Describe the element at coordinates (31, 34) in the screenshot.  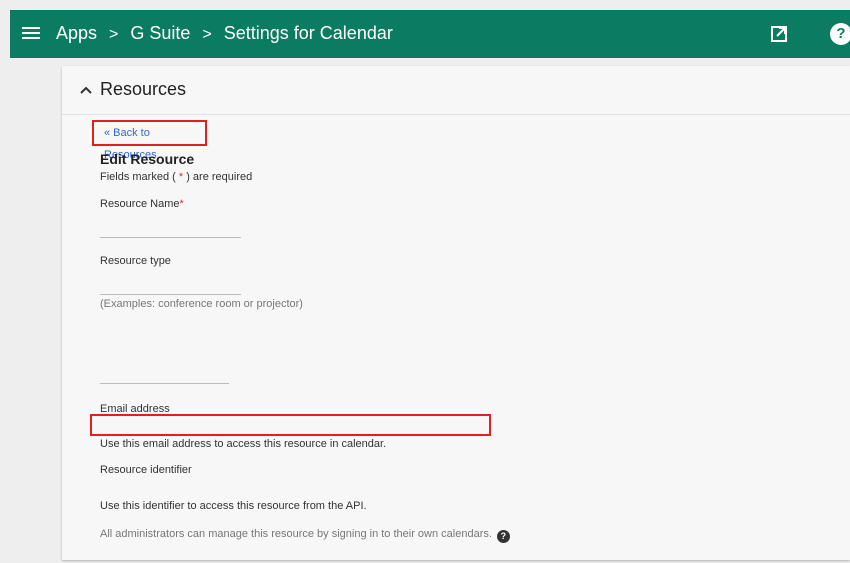
I see `menu-icon` at that location.